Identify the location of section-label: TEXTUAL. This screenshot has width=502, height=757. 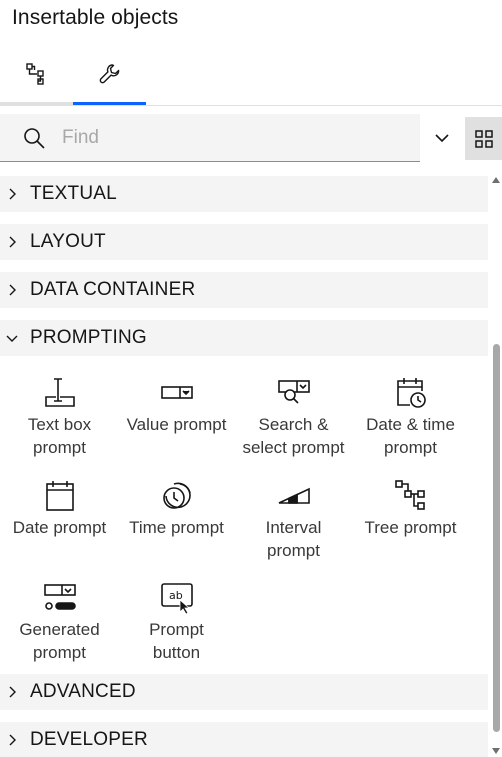
(73, 193).